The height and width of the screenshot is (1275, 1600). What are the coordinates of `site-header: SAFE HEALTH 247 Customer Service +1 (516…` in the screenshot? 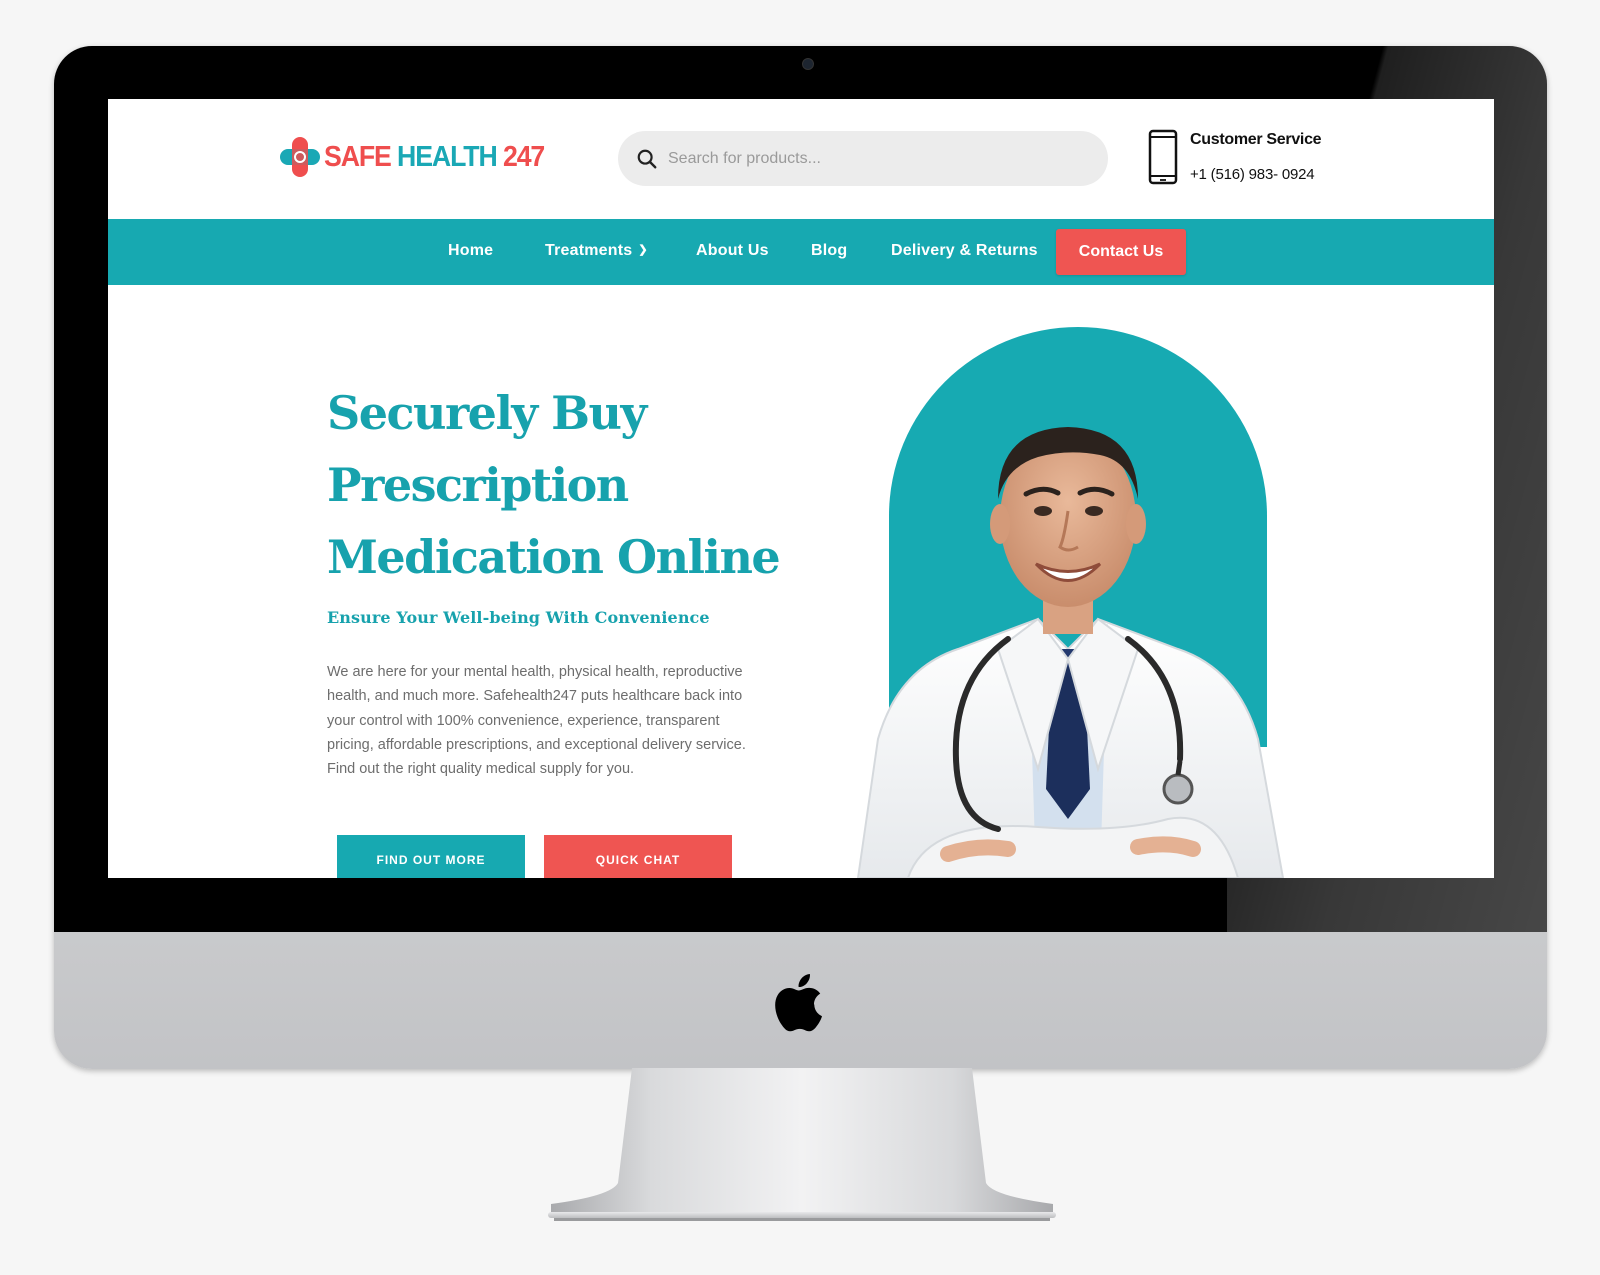 It's located at (801, 159).